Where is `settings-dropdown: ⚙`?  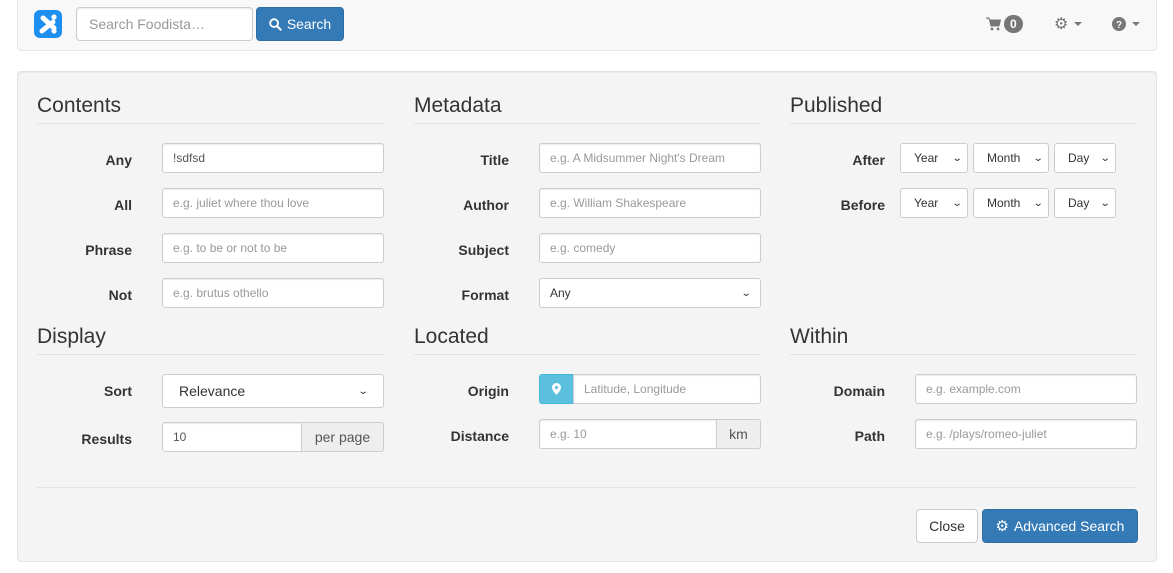
settings-dropdown: ⚙ is located at coordinates (1068, 24).